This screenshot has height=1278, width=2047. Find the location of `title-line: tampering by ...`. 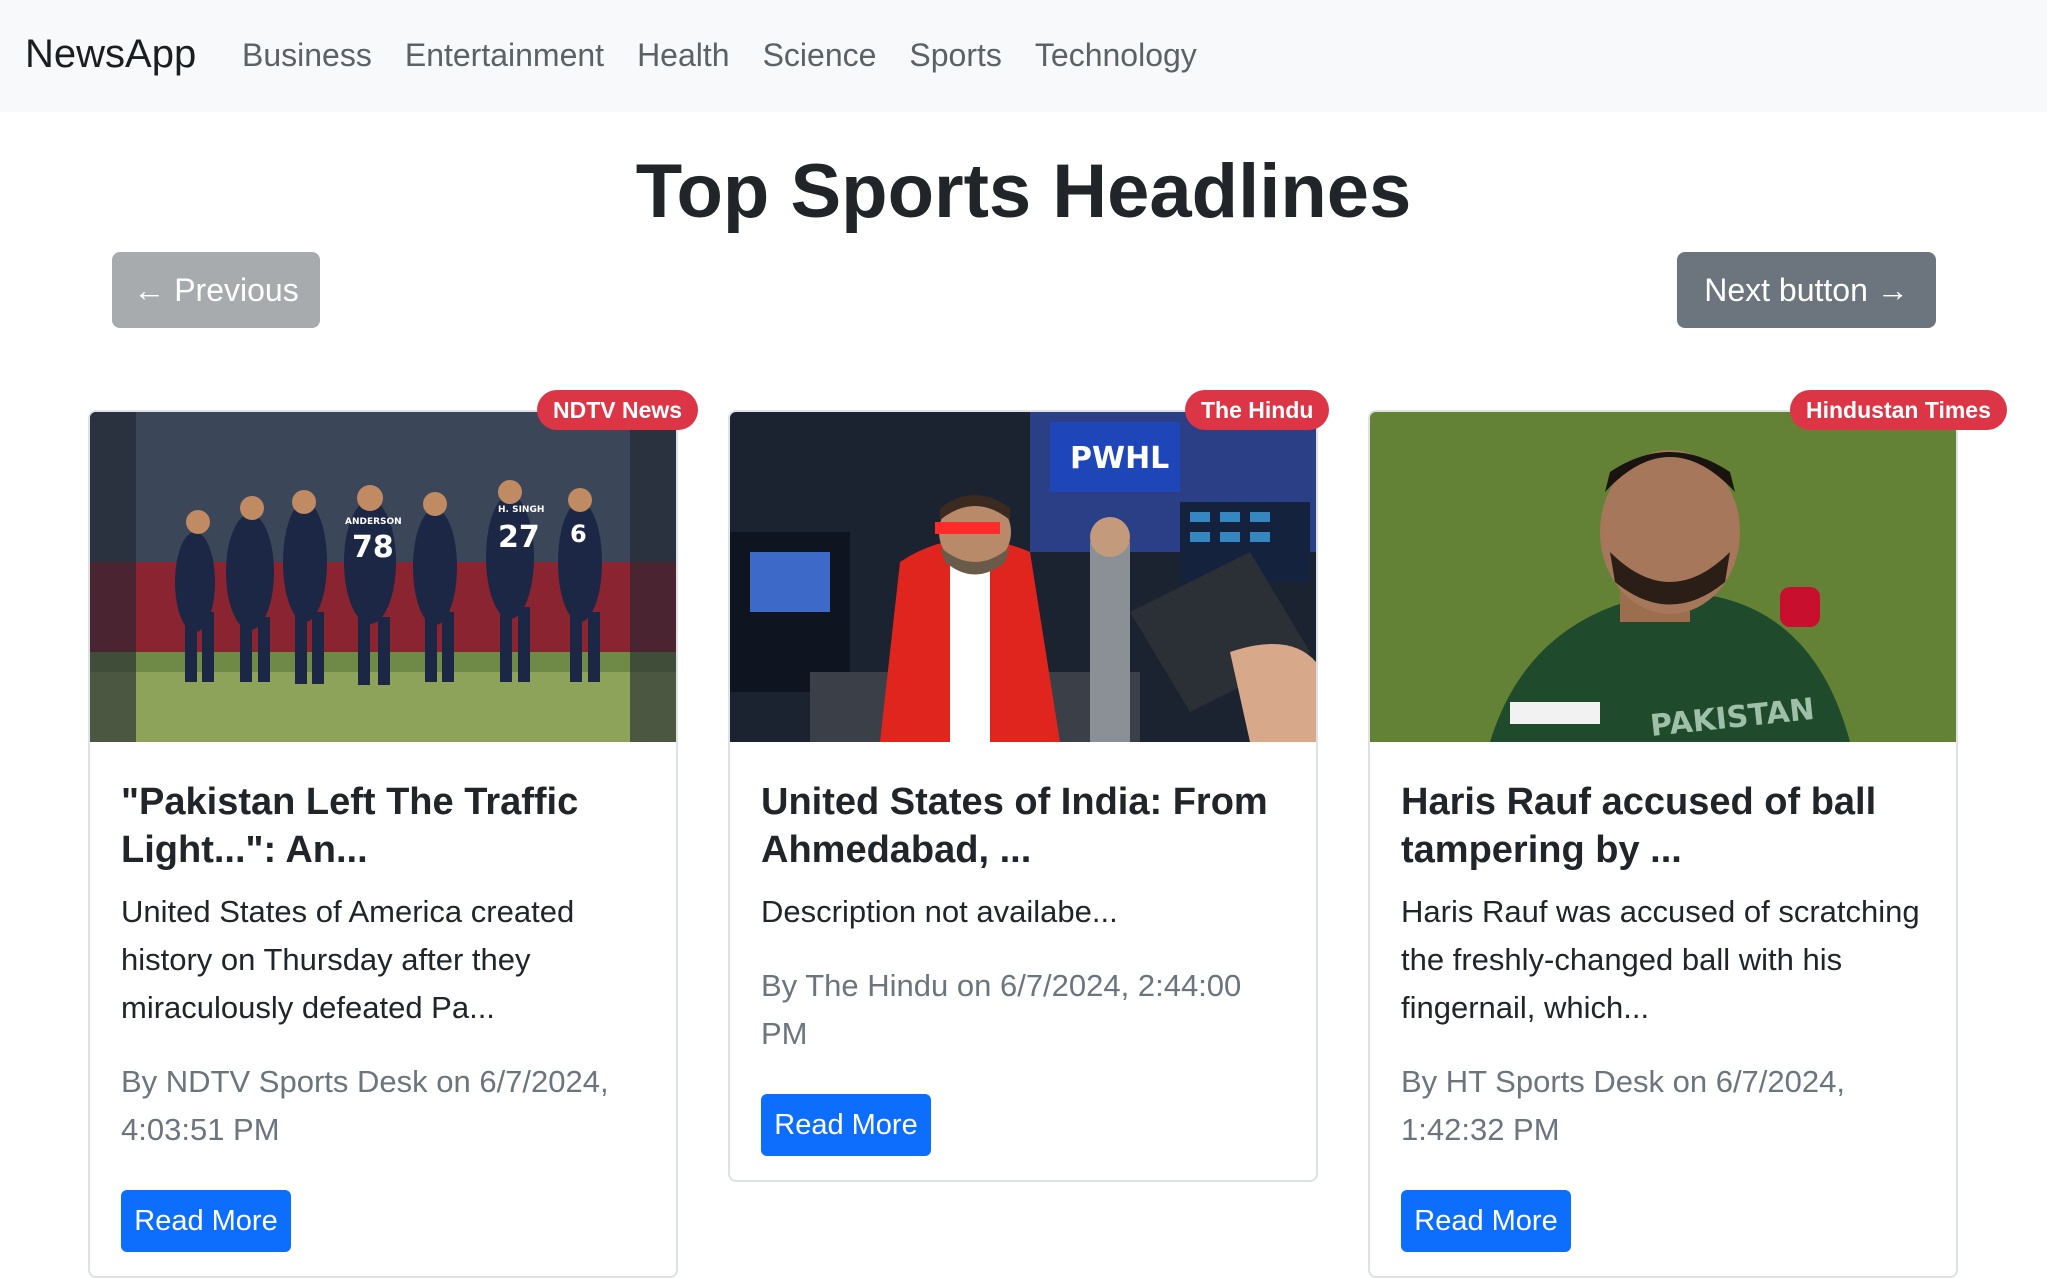

title-line: tampering by ... is located at coordinates (1541, 850).